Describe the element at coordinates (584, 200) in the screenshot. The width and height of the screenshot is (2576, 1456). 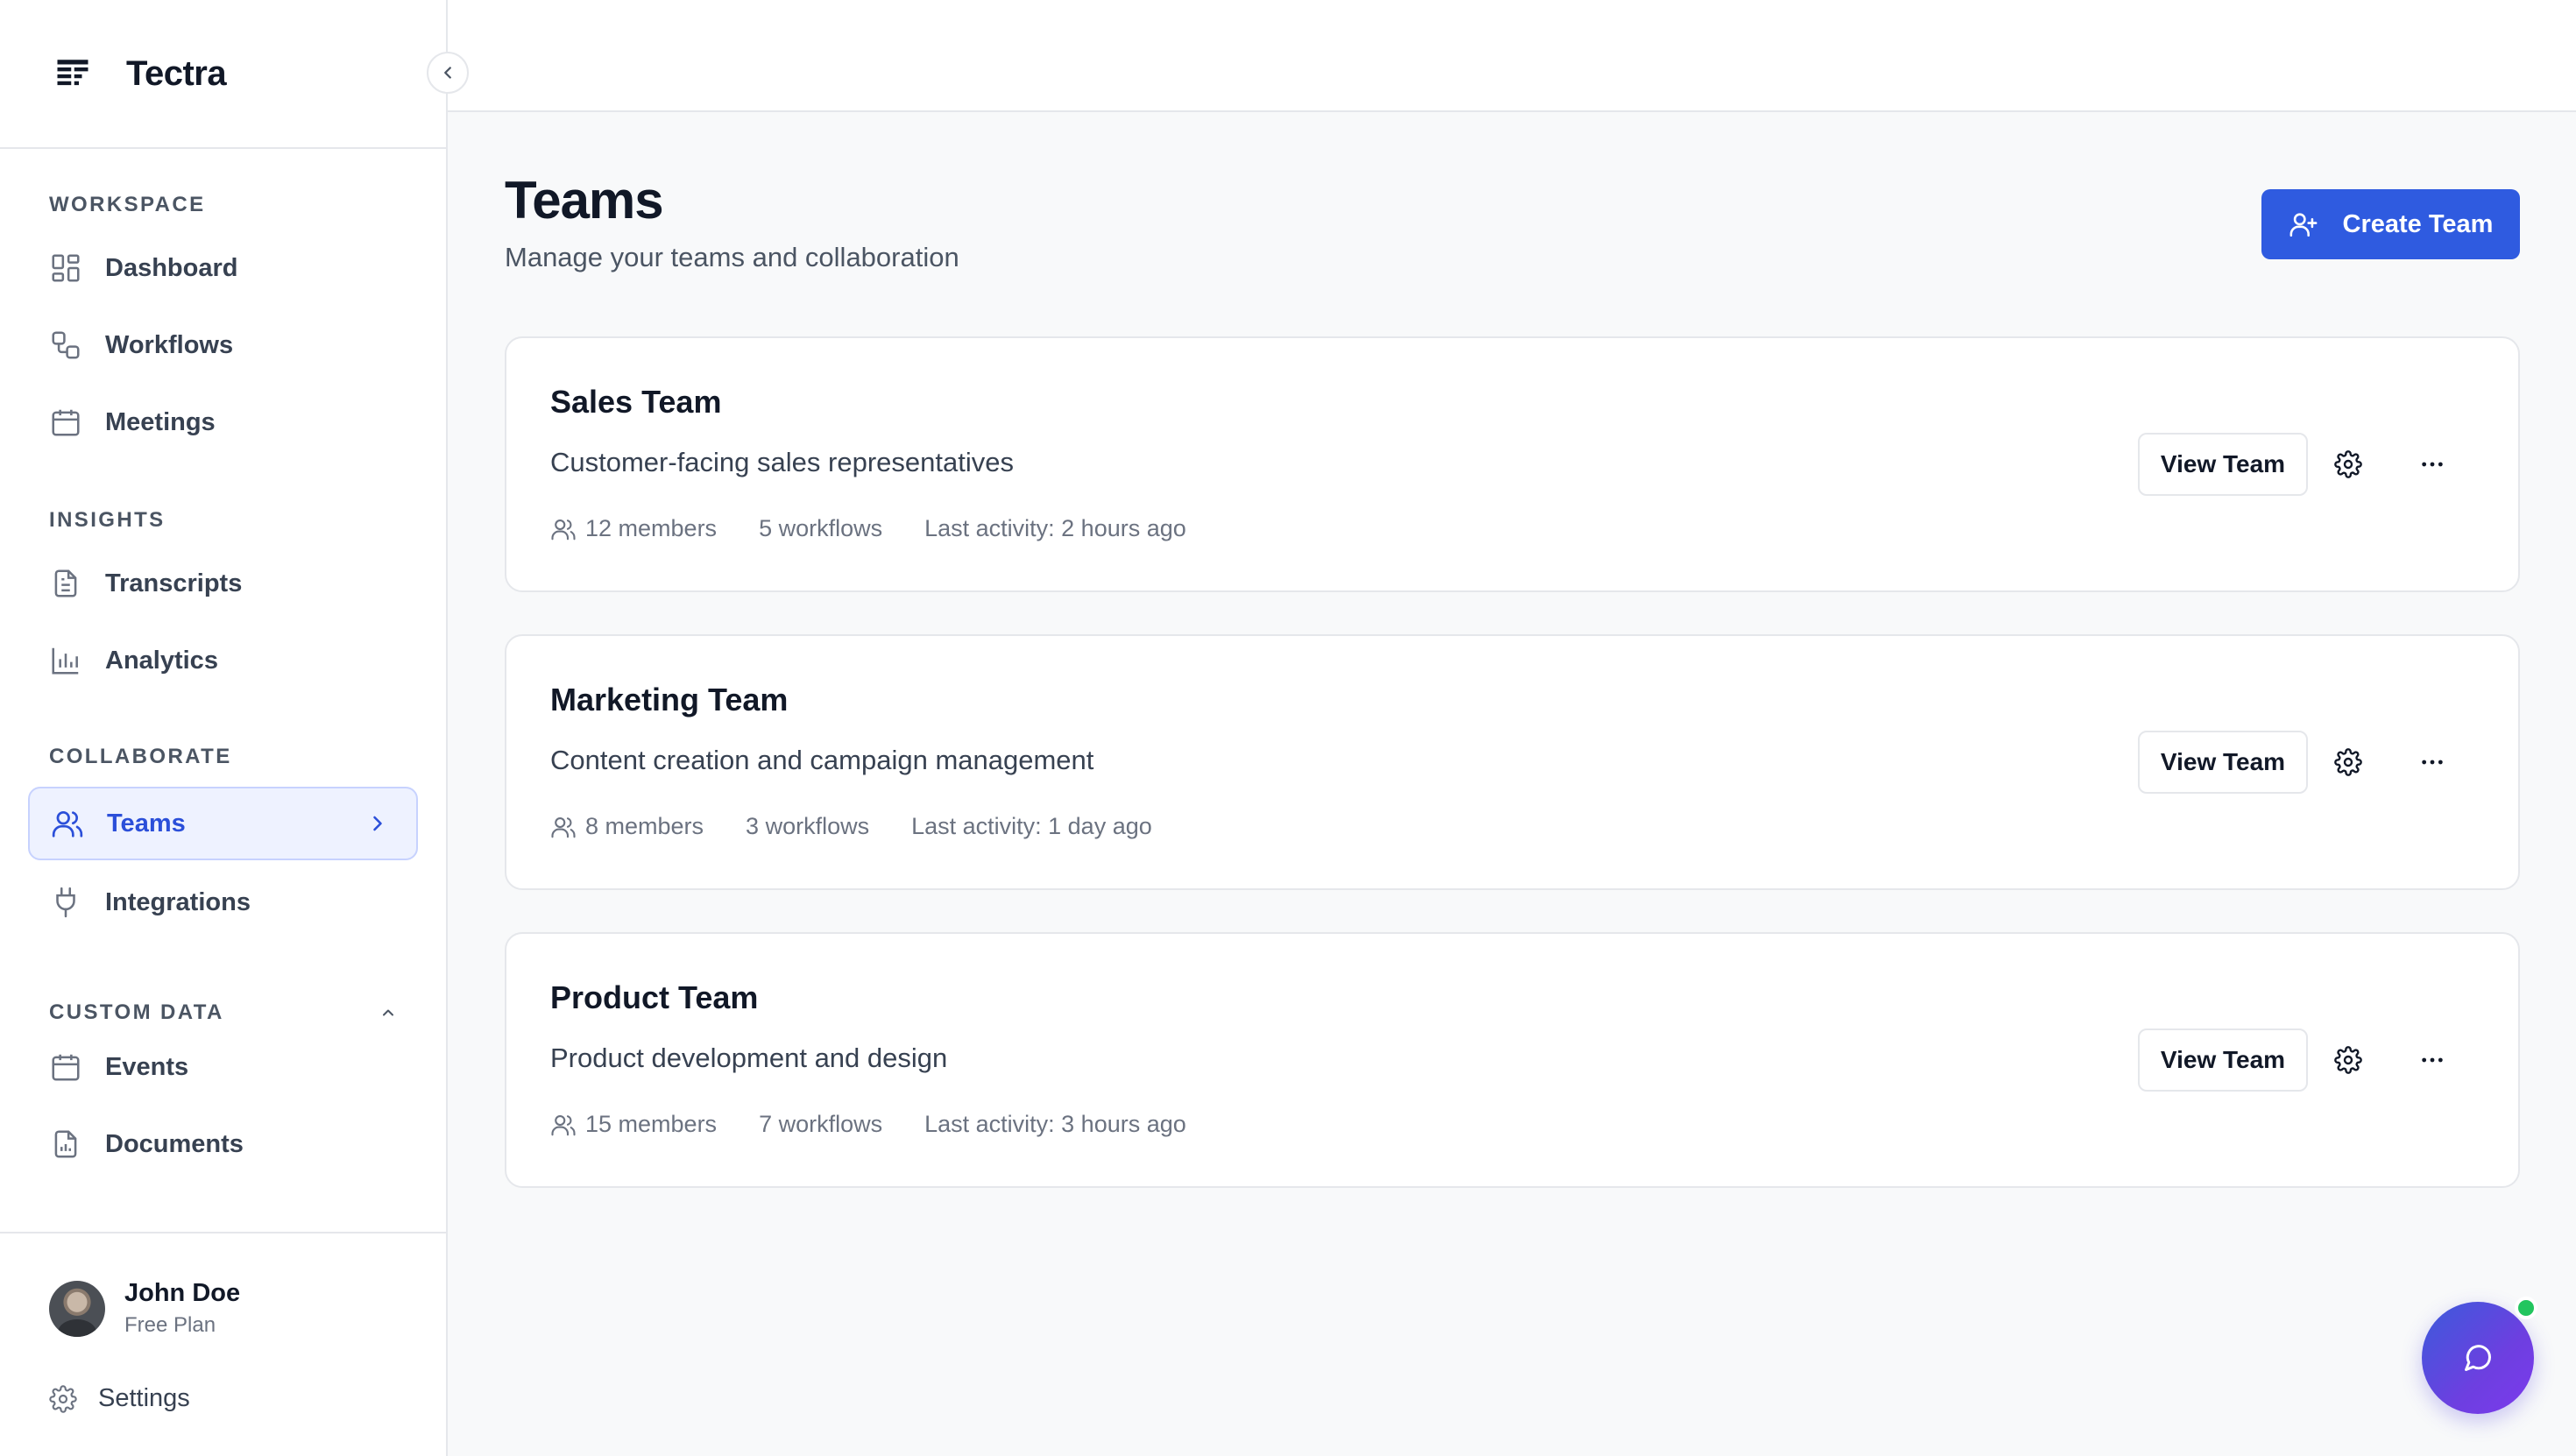
I see `page-title: Teams` at that location.